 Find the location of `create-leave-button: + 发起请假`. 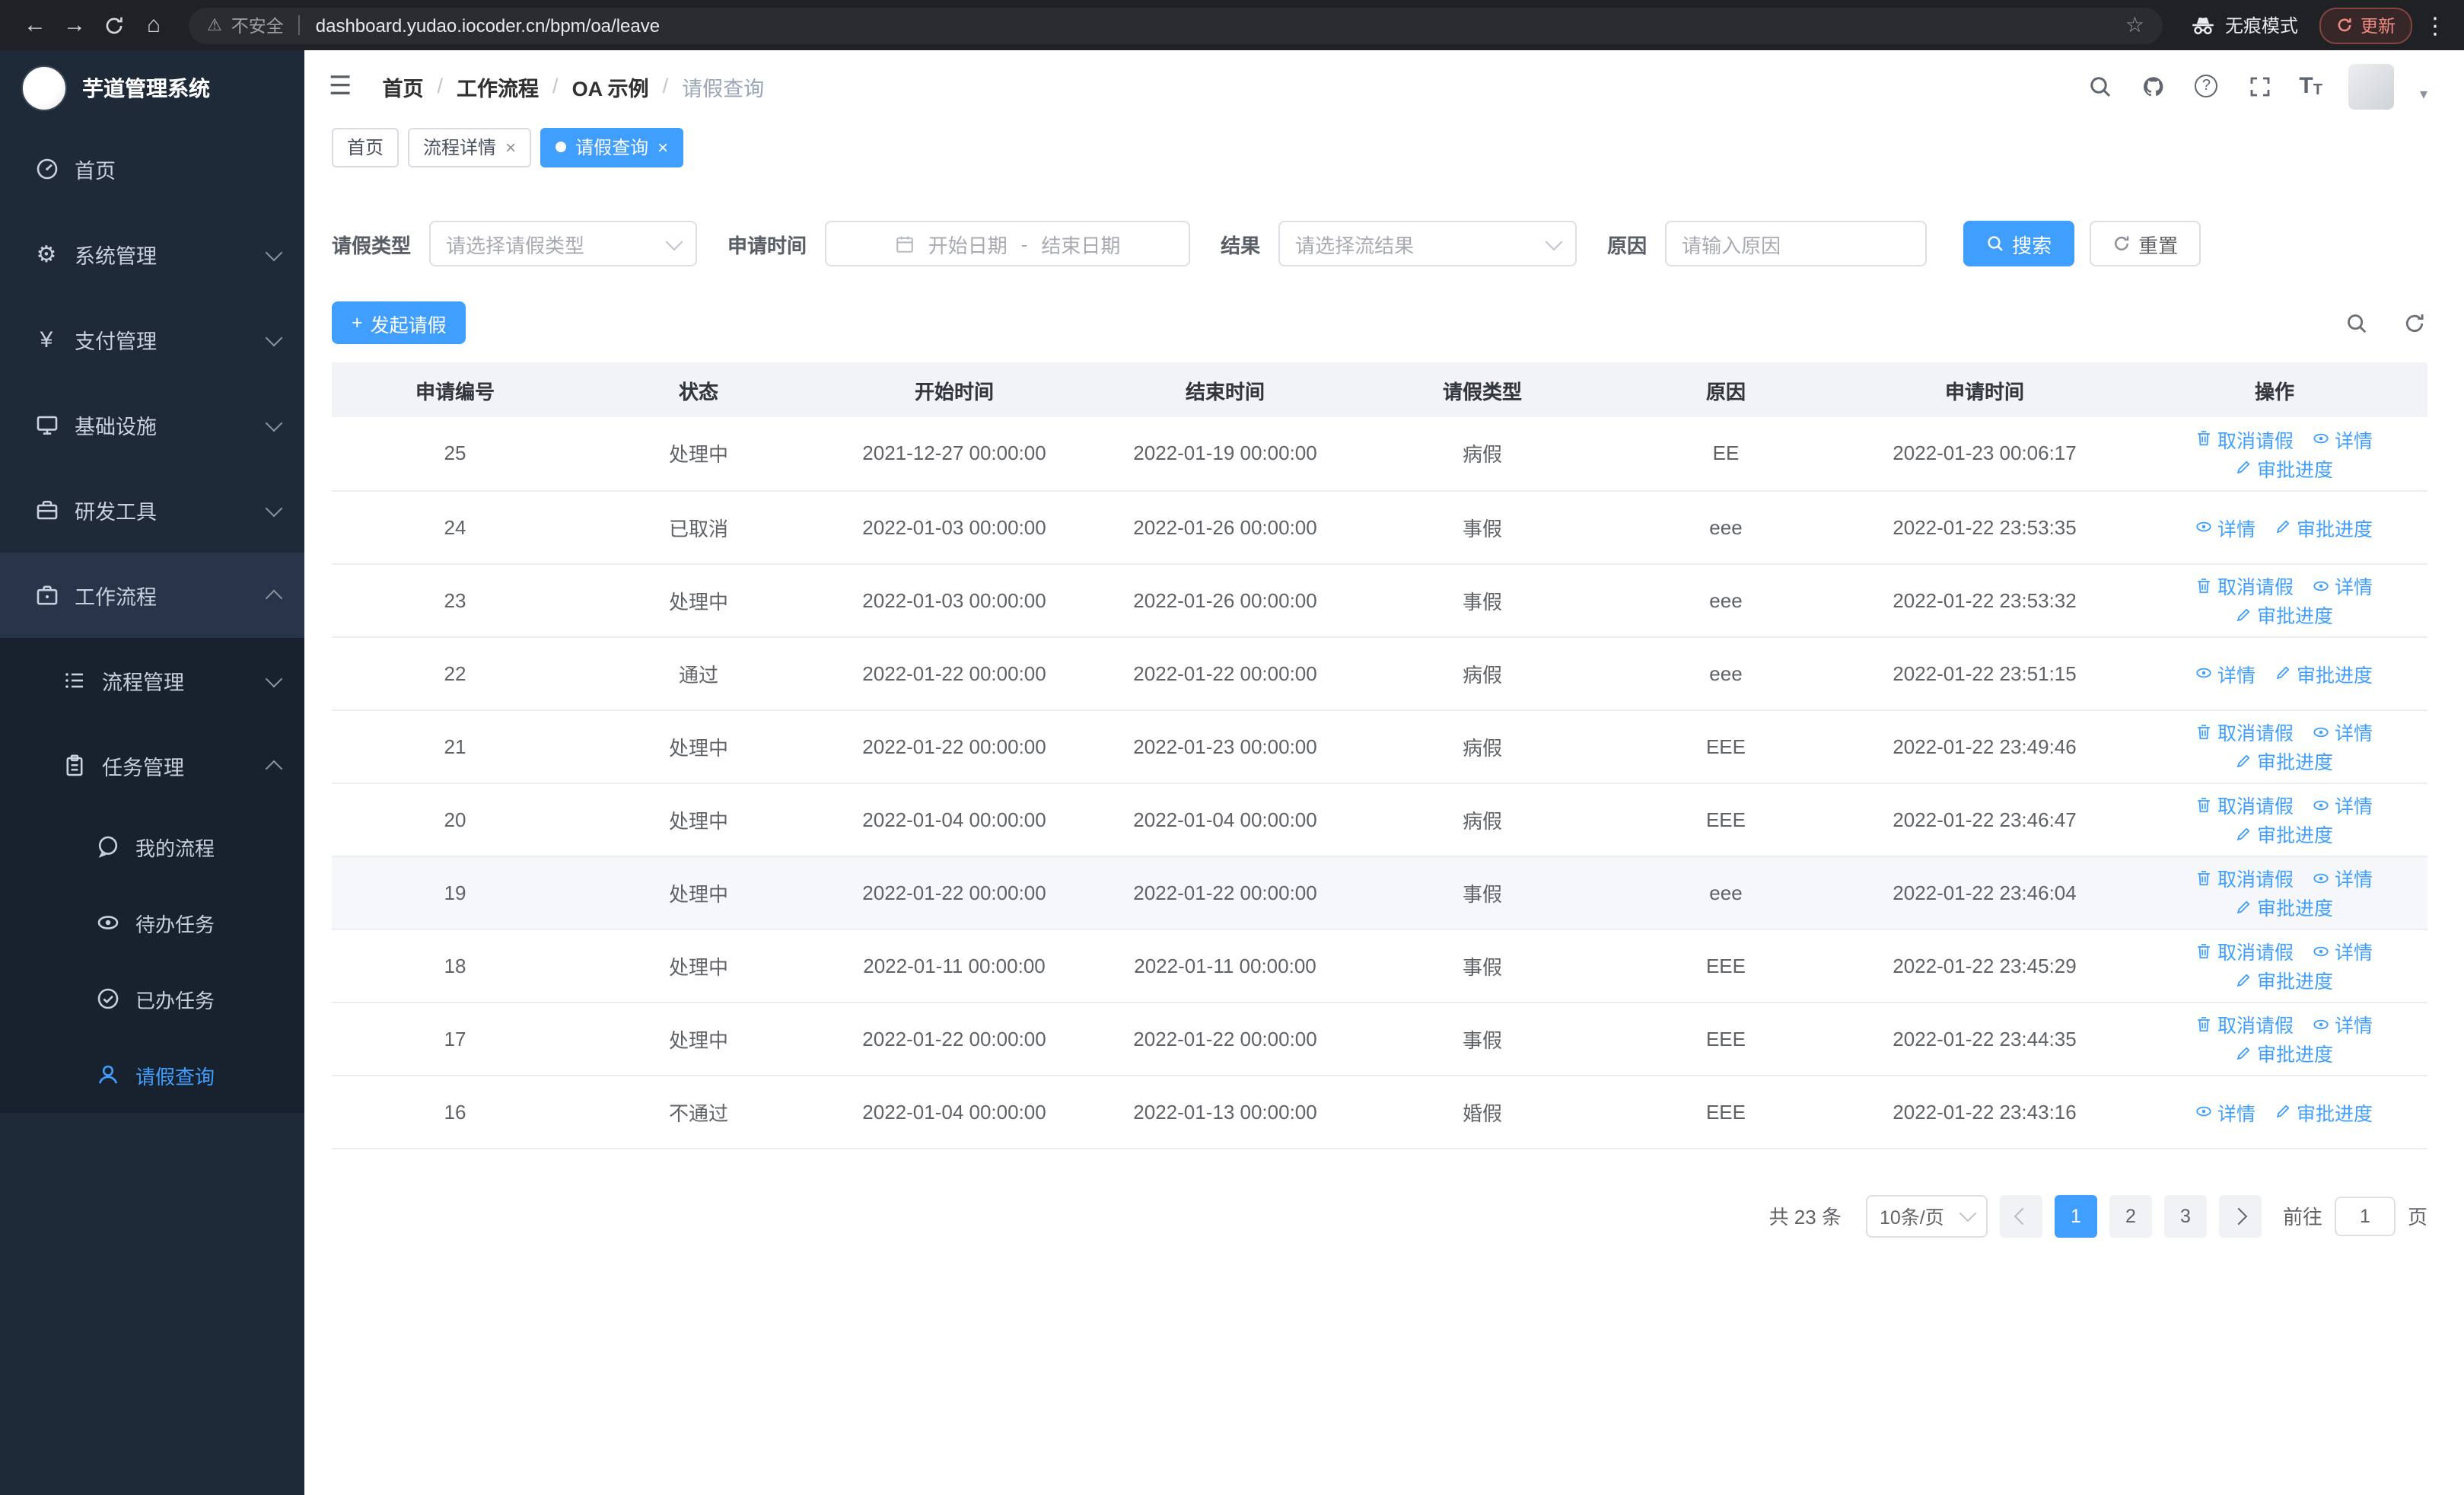

create-leave-button: + 发起请假 is located at coordinates (399, 323).